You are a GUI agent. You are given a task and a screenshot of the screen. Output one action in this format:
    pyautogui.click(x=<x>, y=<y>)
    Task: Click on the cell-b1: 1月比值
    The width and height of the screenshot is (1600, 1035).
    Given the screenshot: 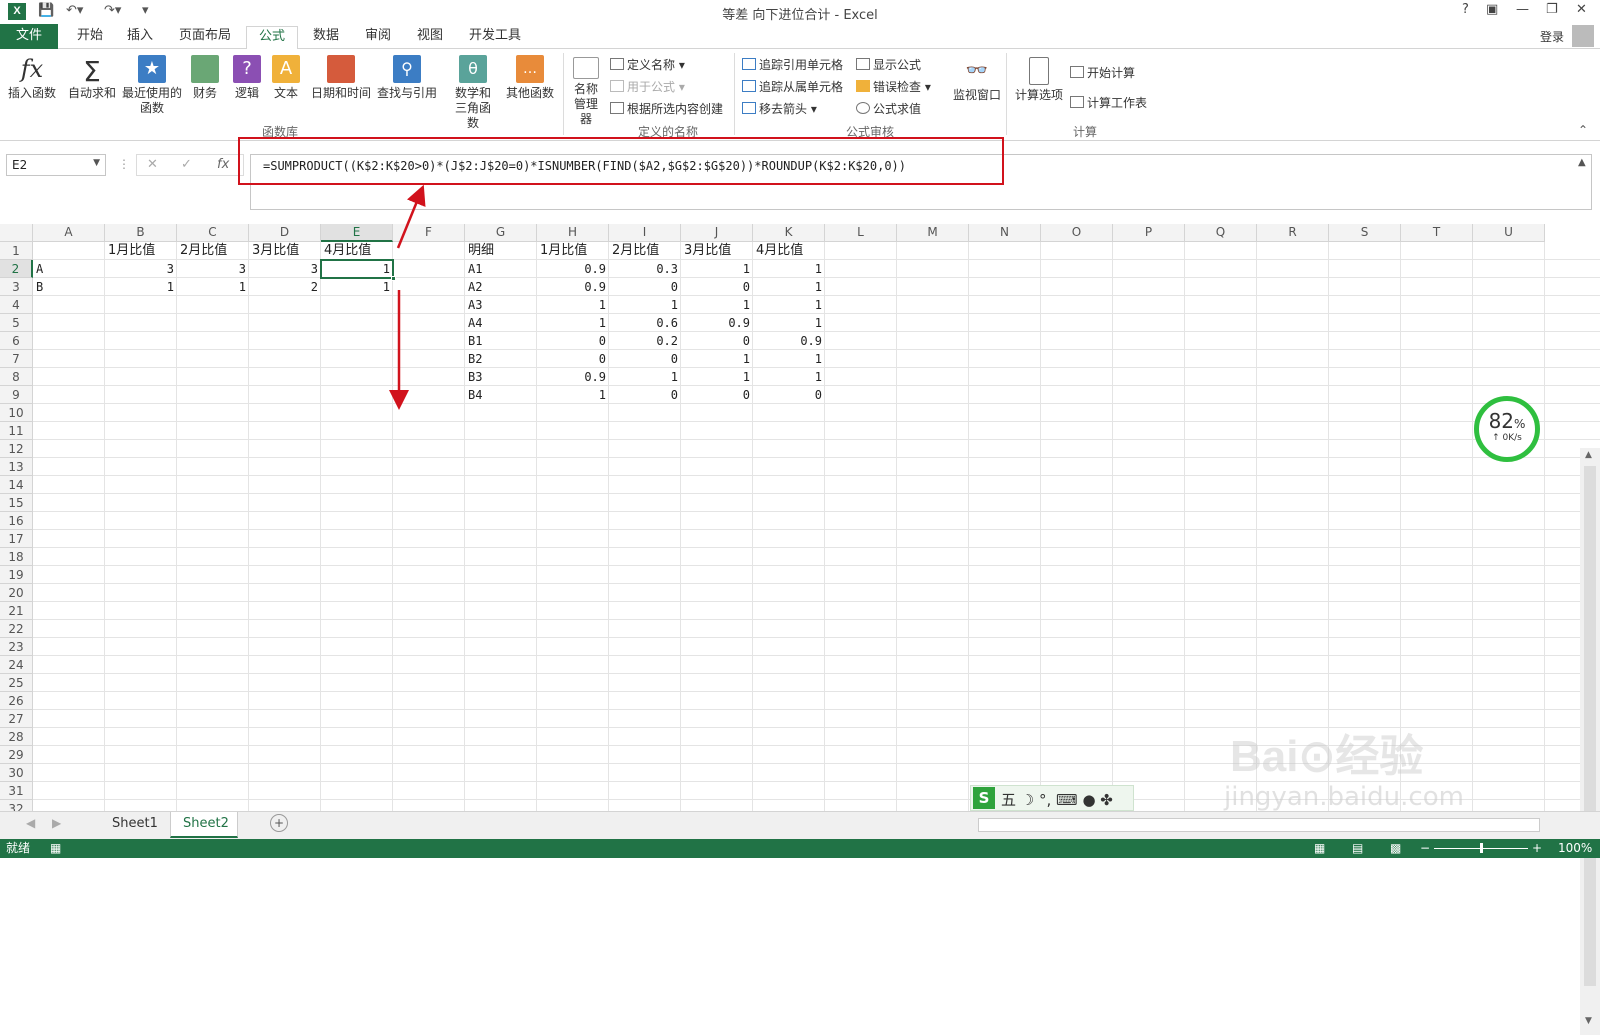 What is the action you would take?
    pyautogui.click(x=141, y=251)
    